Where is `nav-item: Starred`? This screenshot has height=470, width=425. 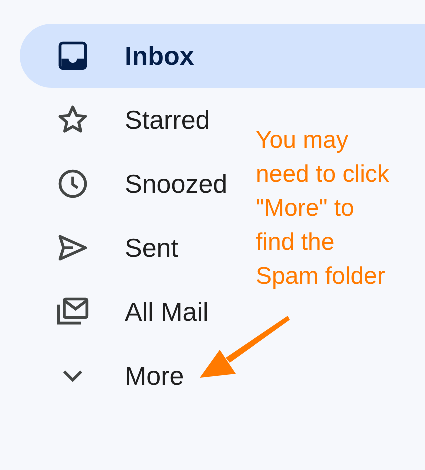
nav-item: Starred is located at coordinates (119, 120).